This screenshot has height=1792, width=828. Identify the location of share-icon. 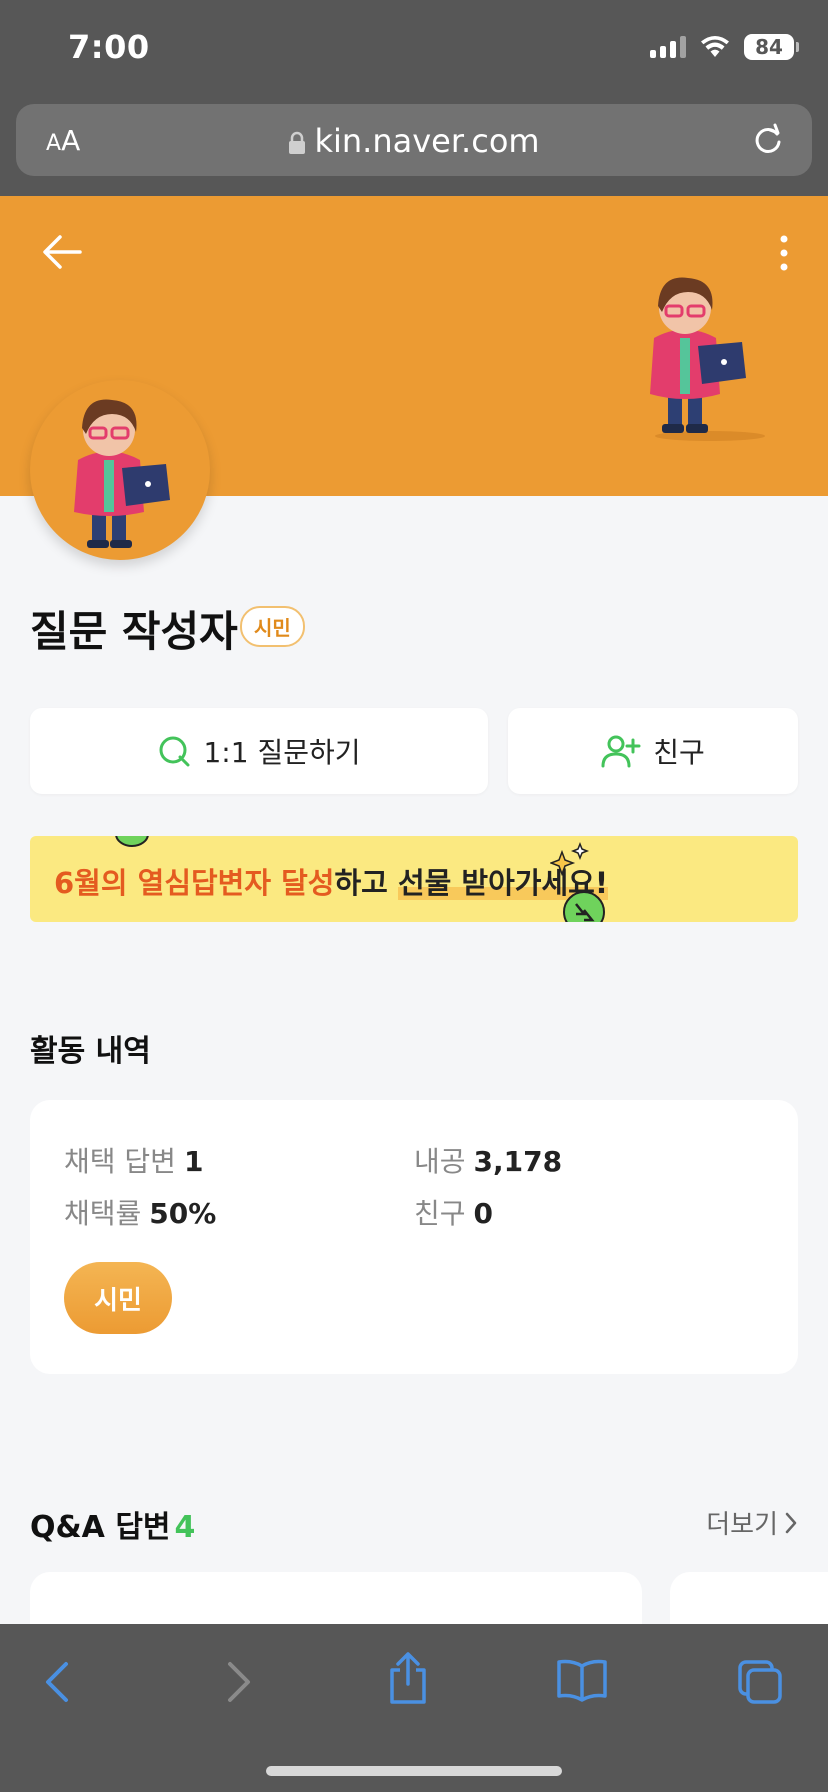
(408, 1678).